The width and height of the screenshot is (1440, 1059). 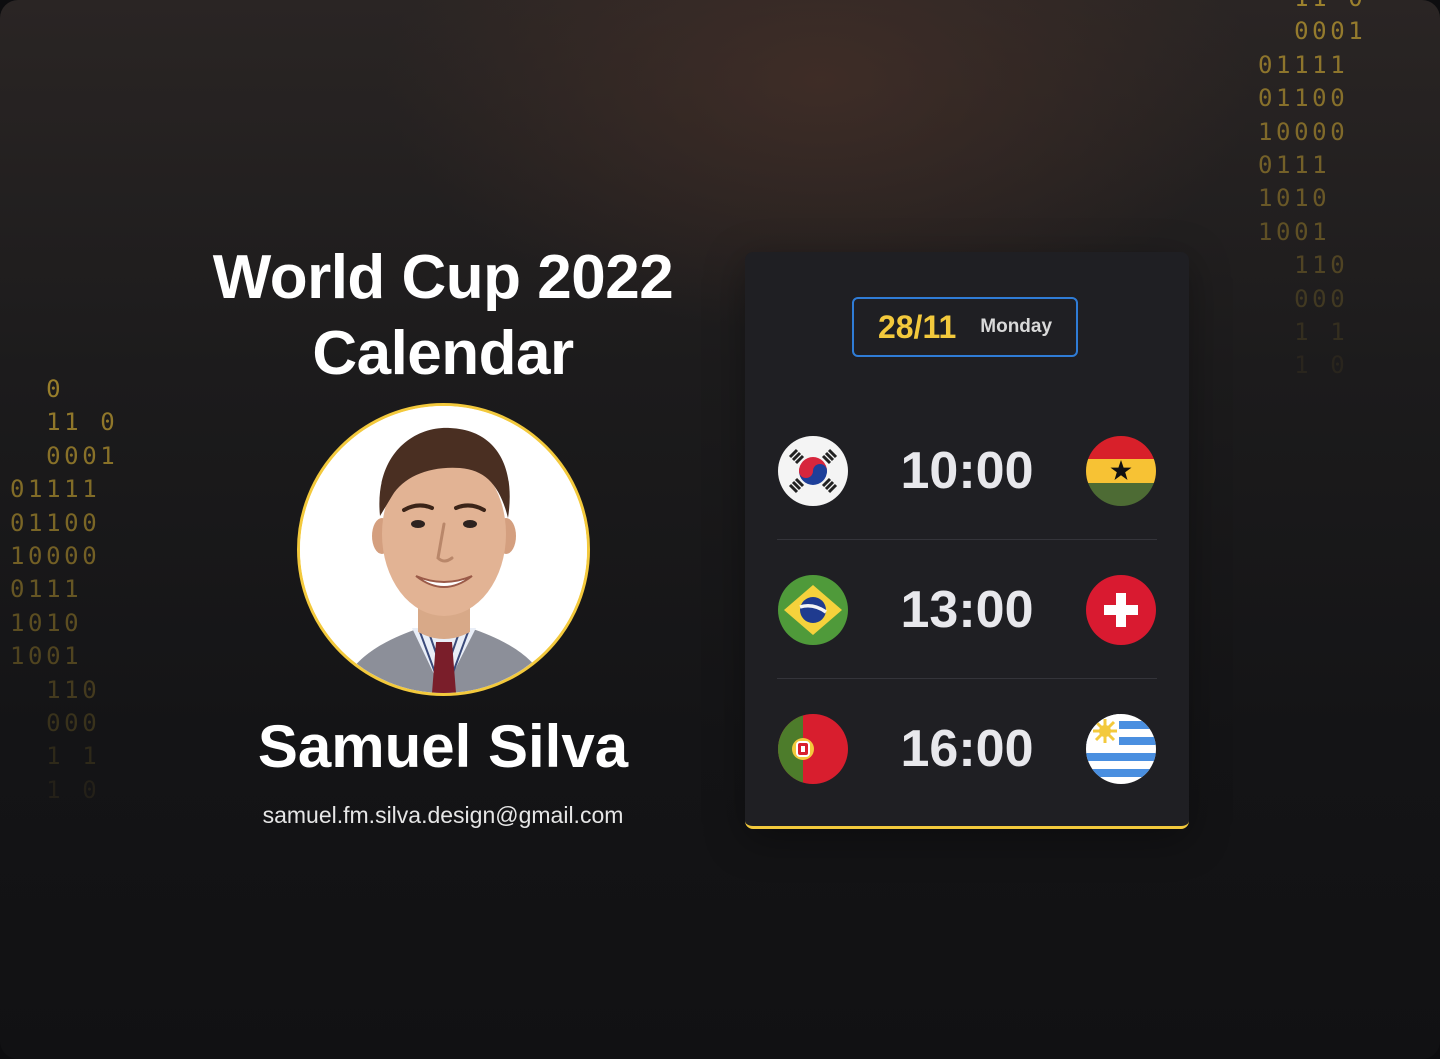 What do you see at coordinates (1121, 749) in the screenshot?
I see `uruguay-flag-icon` at bounding box center [1121, 749].